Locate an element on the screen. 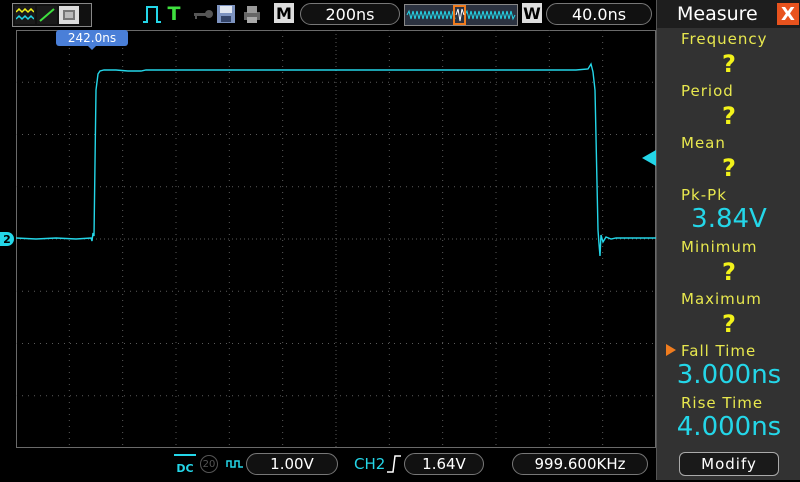  measure-label: Minimum is located at coordinates (719, 247).